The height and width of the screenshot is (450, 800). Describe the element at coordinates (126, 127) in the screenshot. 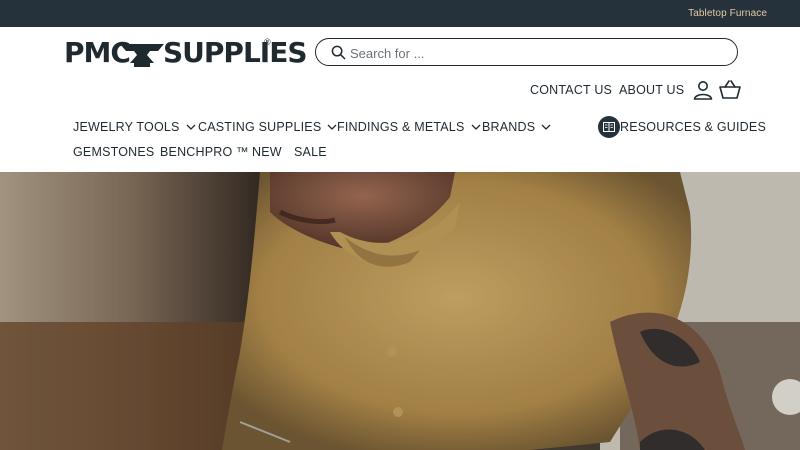

I see `nav-label: JEWELRY TOOLS` at that location.